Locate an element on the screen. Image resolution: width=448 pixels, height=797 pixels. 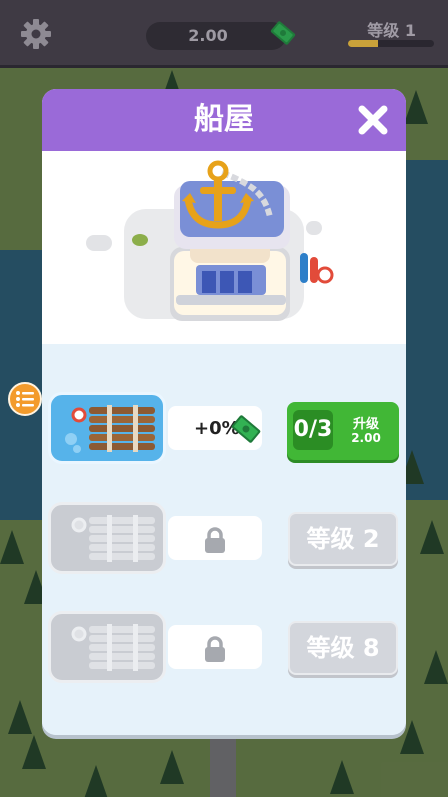
cash-icon is located at coordinates (246, 429).